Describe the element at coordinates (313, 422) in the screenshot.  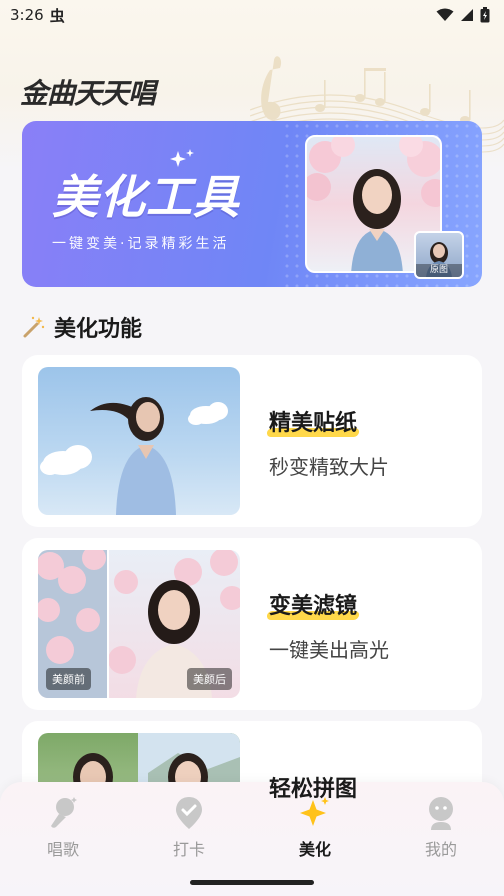
I see `stickers-title: 精美贴纸` at that location.